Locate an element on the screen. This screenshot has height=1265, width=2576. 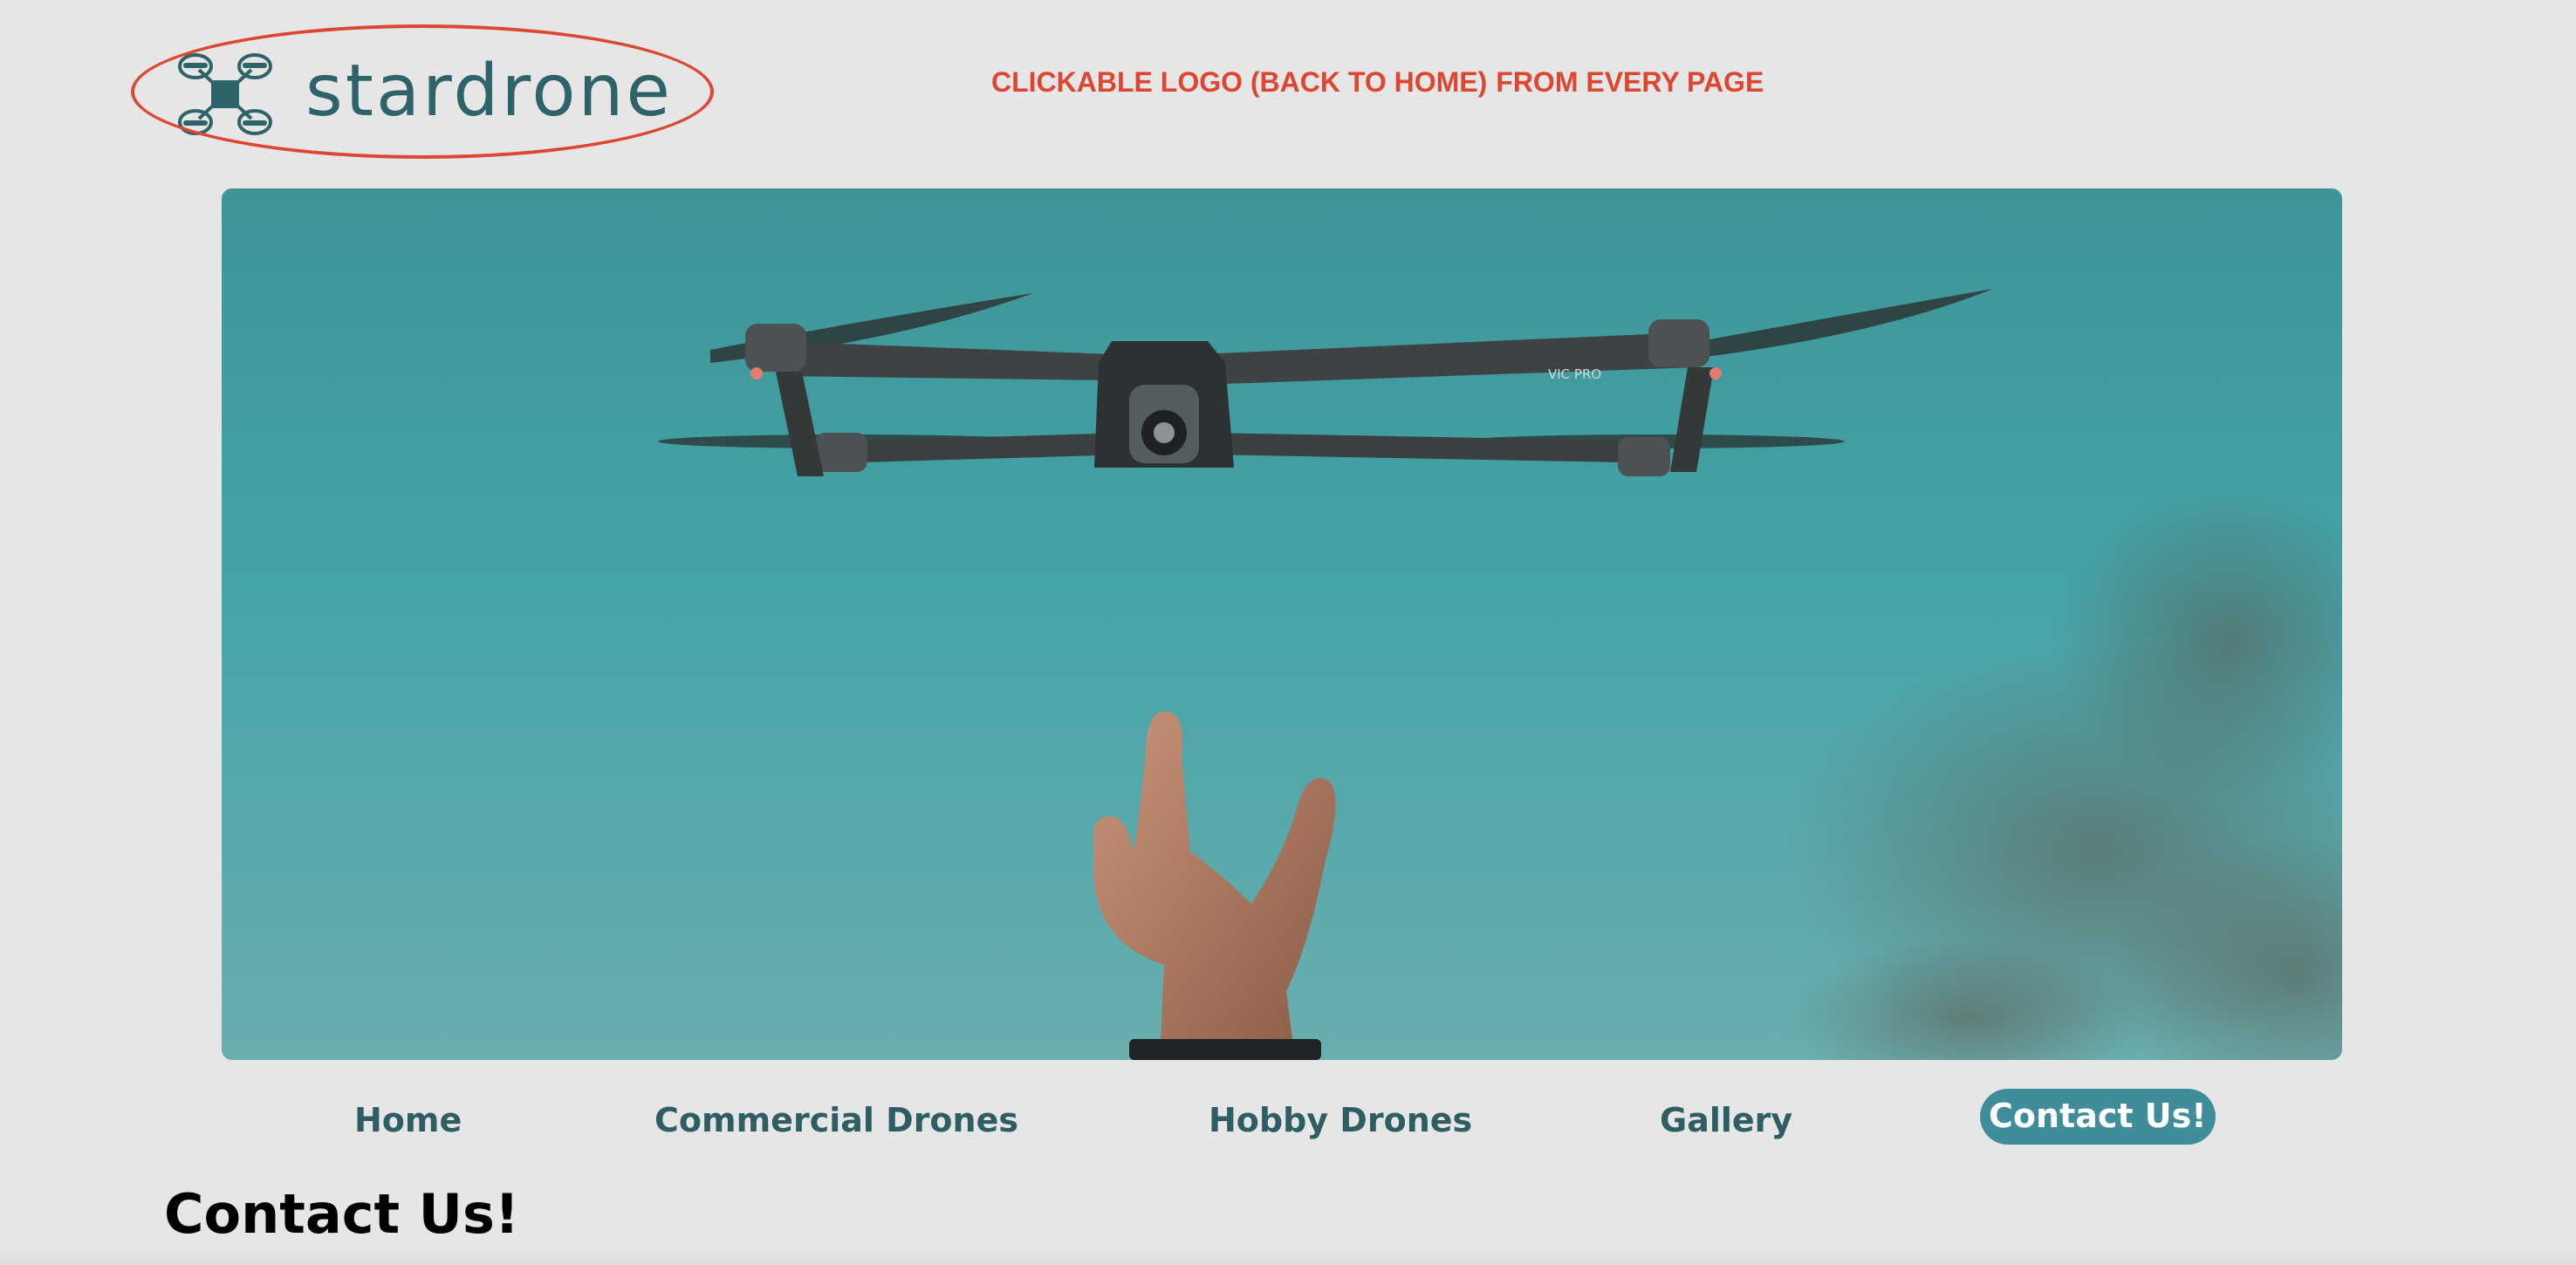
drone-icon is located at coordinates (225, 94).